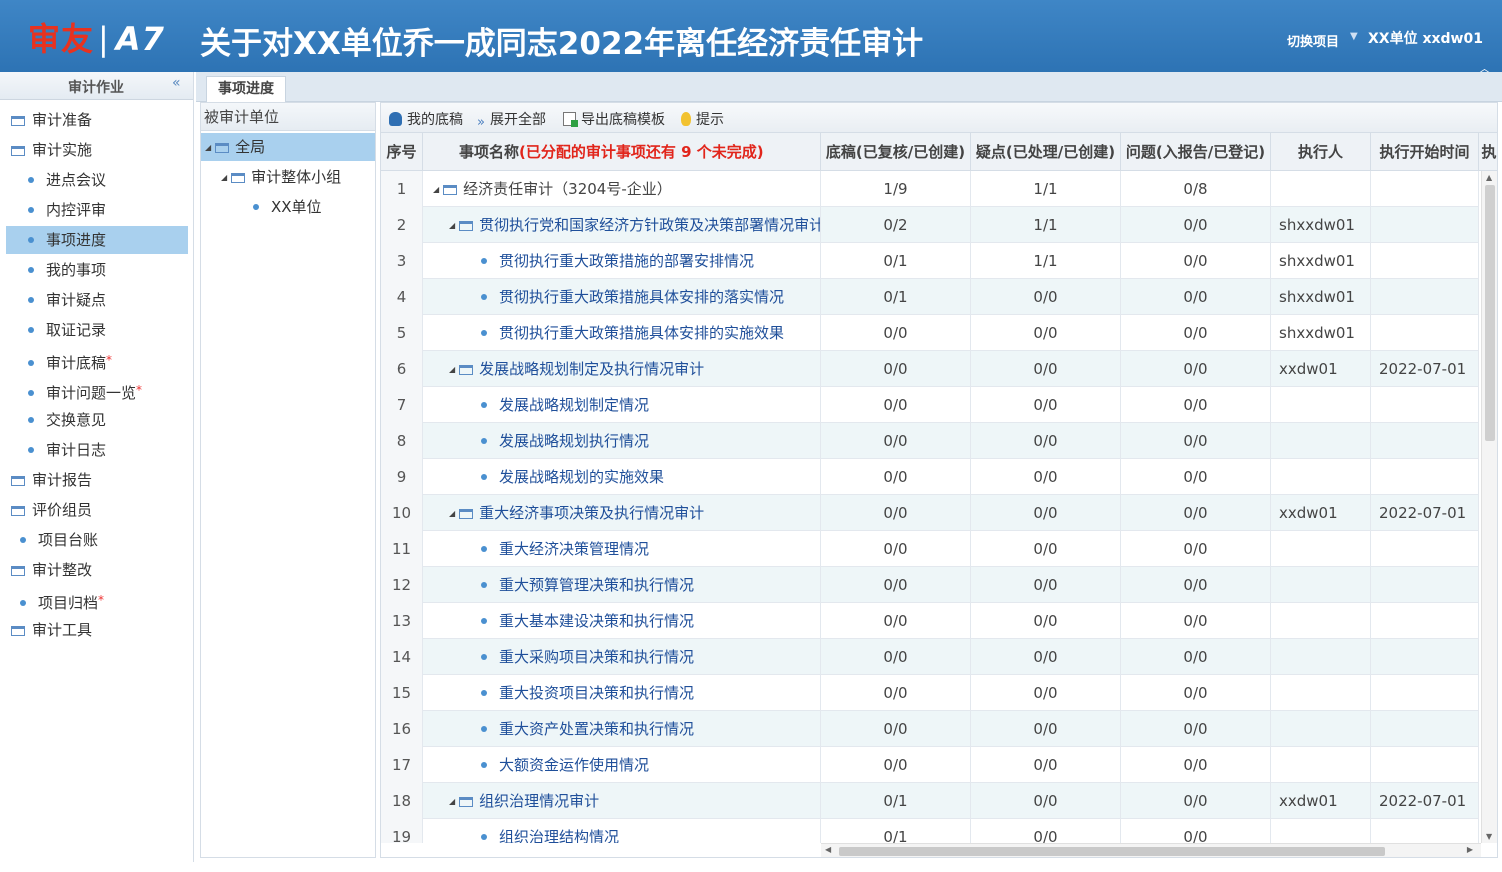  I want to click on drafts-count: 0/1, so click(896, 261).